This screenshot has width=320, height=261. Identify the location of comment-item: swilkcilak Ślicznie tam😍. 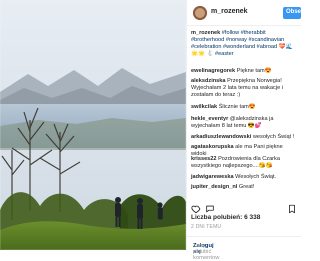
(245, 107).